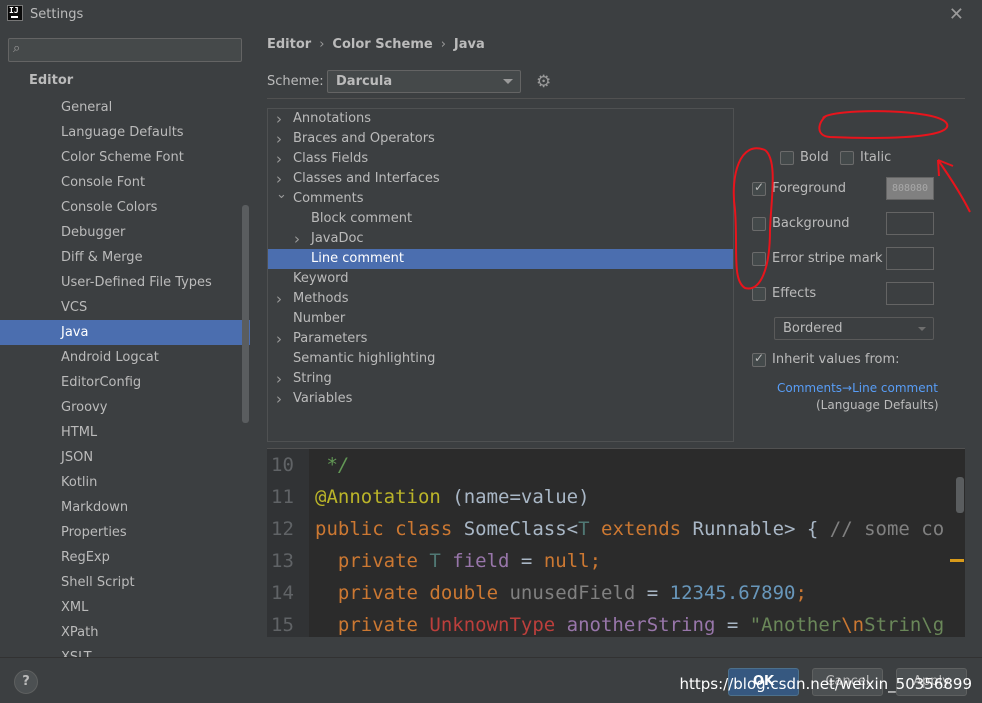 This screenshot has height=703, width=982. Describe the element at coordinates (500, 379) in the screenshot. I see `tree-item: › String` at that location.